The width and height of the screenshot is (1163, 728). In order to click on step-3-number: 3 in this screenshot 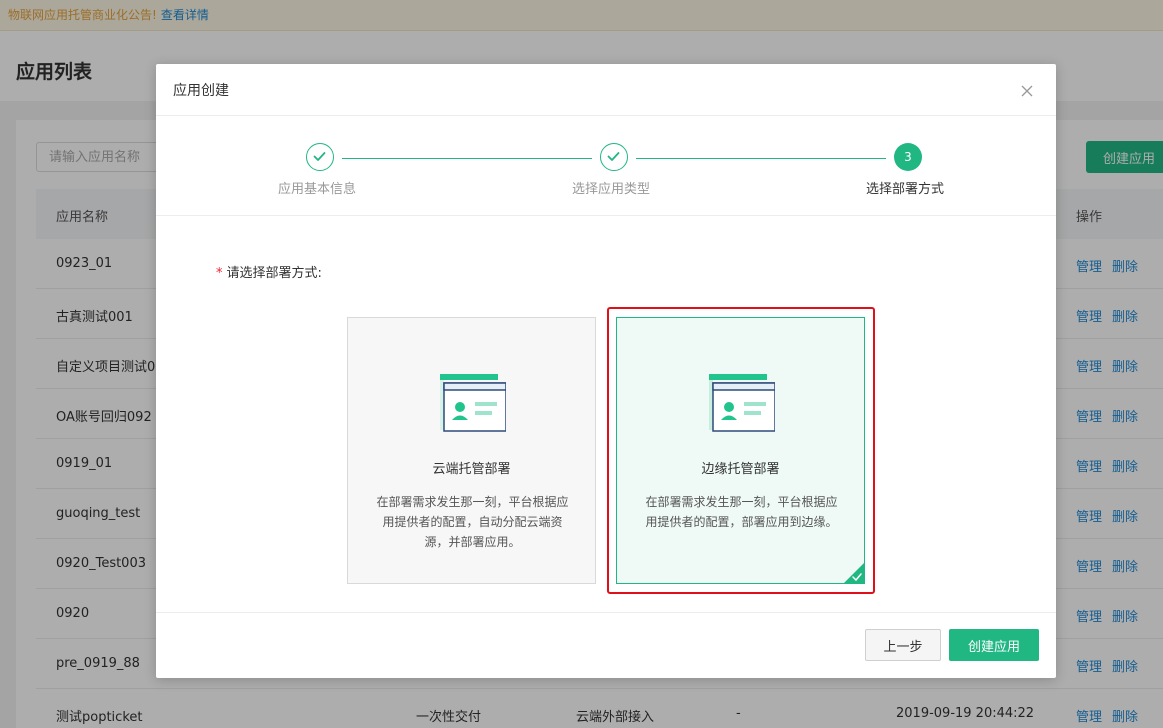, I will do `click(908, 157)`.